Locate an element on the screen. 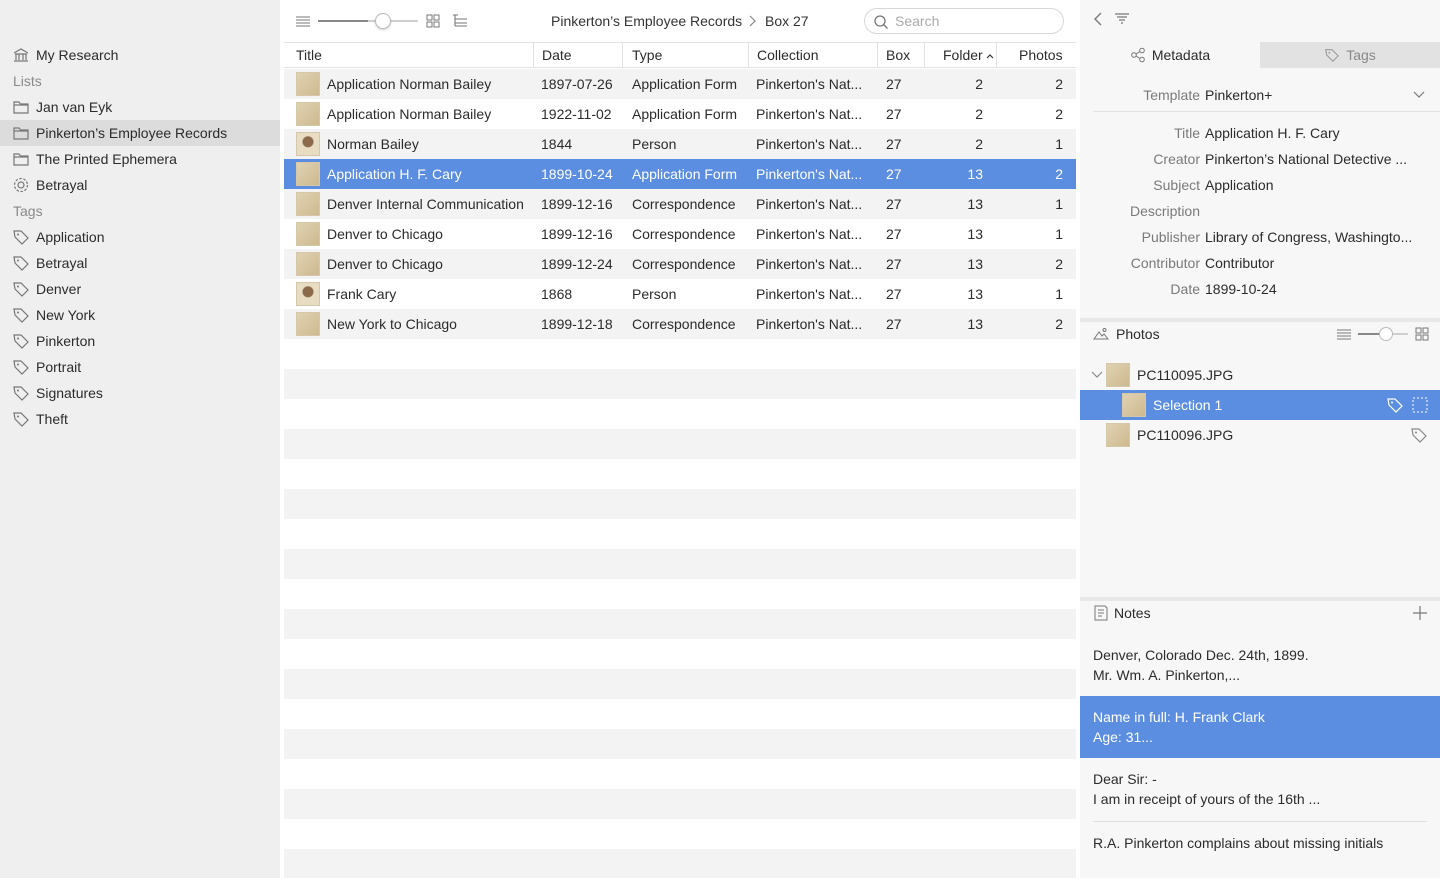  cell-photos: 2 is located at coordinates (1059, 174).